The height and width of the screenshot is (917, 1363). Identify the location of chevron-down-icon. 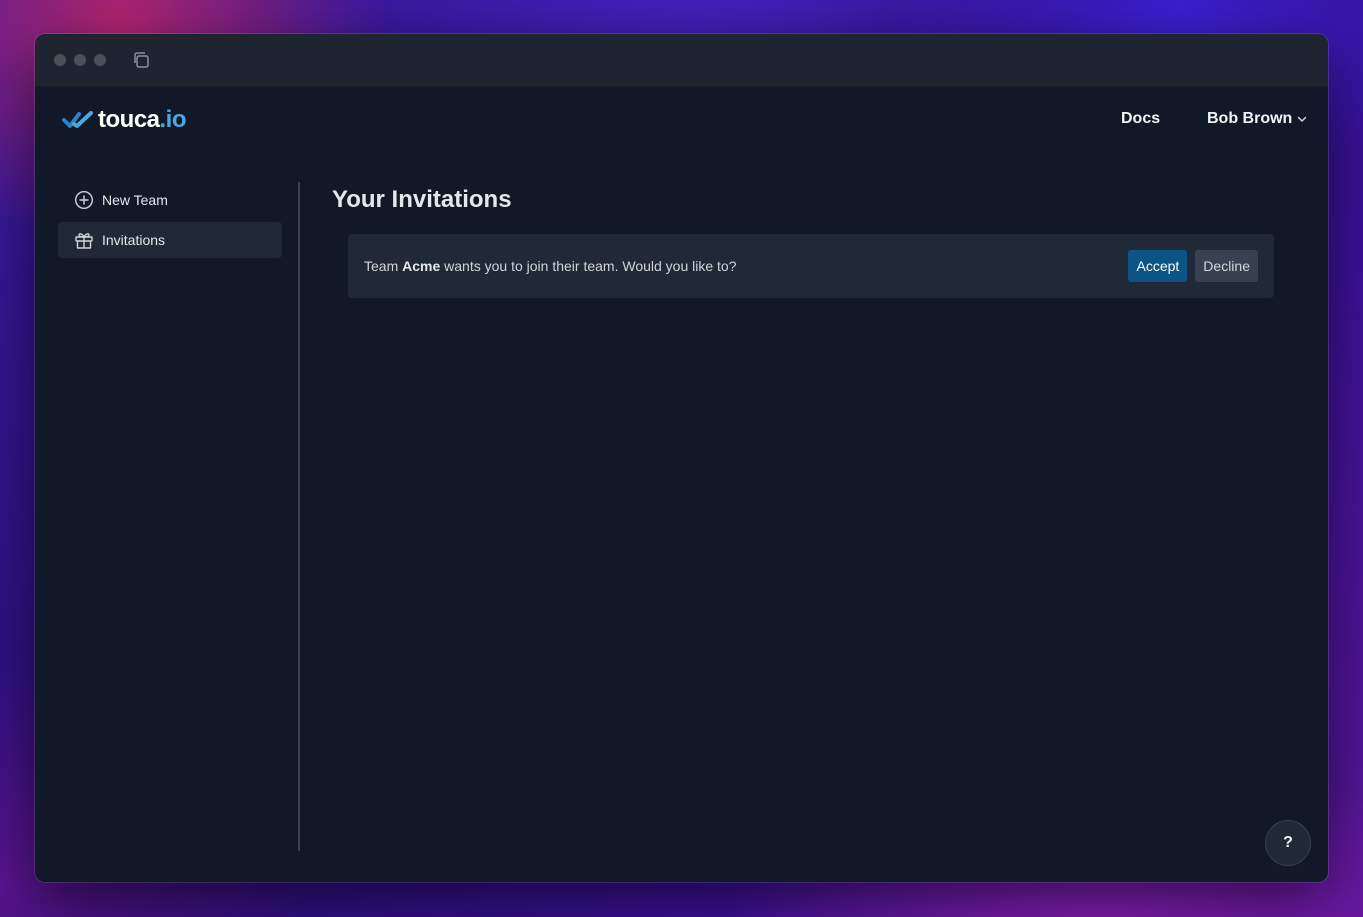
(1302, 119).